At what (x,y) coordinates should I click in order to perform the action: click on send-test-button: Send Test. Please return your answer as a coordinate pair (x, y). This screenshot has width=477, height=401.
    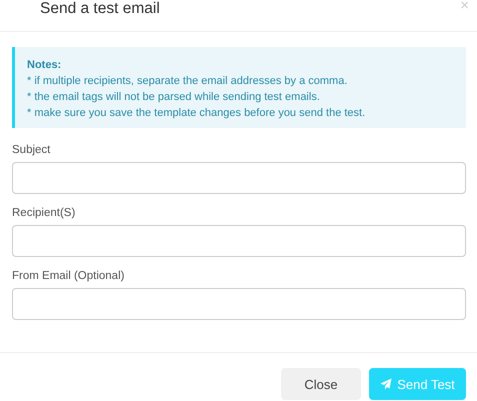
    Looking at the image, I should click on (417, 384).